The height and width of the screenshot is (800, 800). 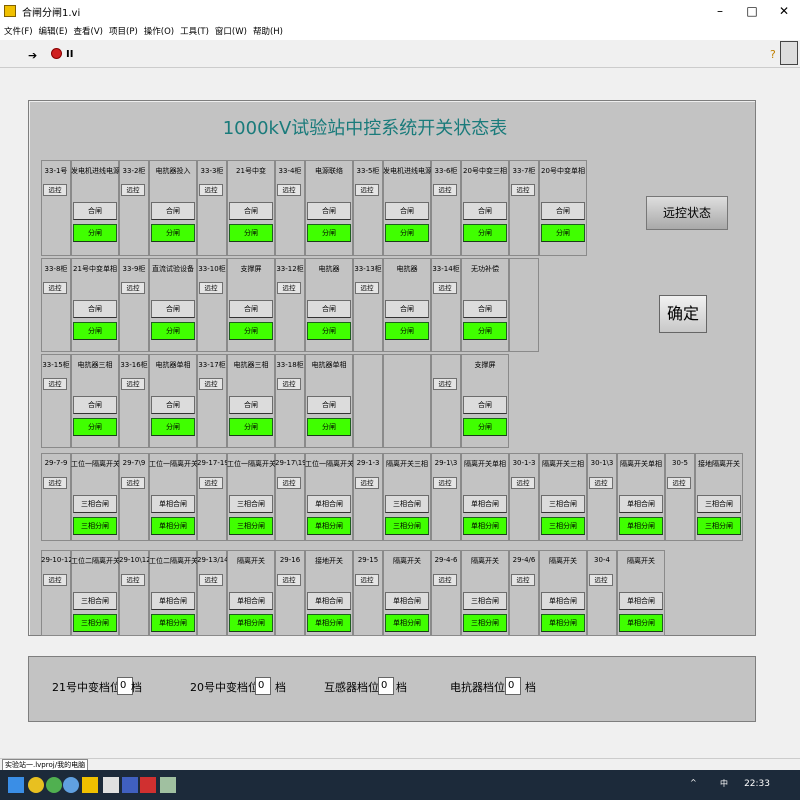 I want to click on close-button: ✕, so click(x=784, y=11).